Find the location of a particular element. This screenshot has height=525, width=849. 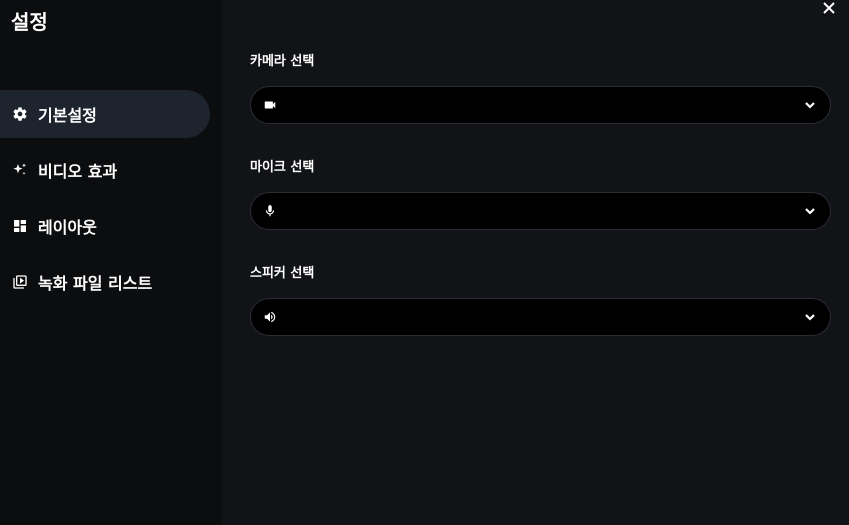

speaker-select is located at coordinates (540, 317).